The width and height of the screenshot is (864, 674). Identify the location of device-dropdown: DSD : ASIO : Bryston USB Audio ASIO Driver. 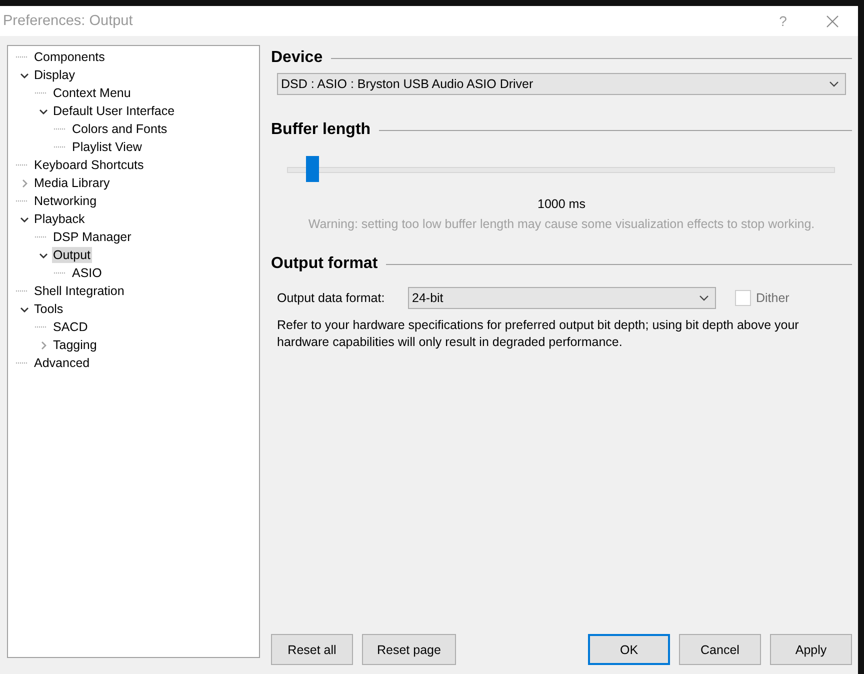
(561, 84).